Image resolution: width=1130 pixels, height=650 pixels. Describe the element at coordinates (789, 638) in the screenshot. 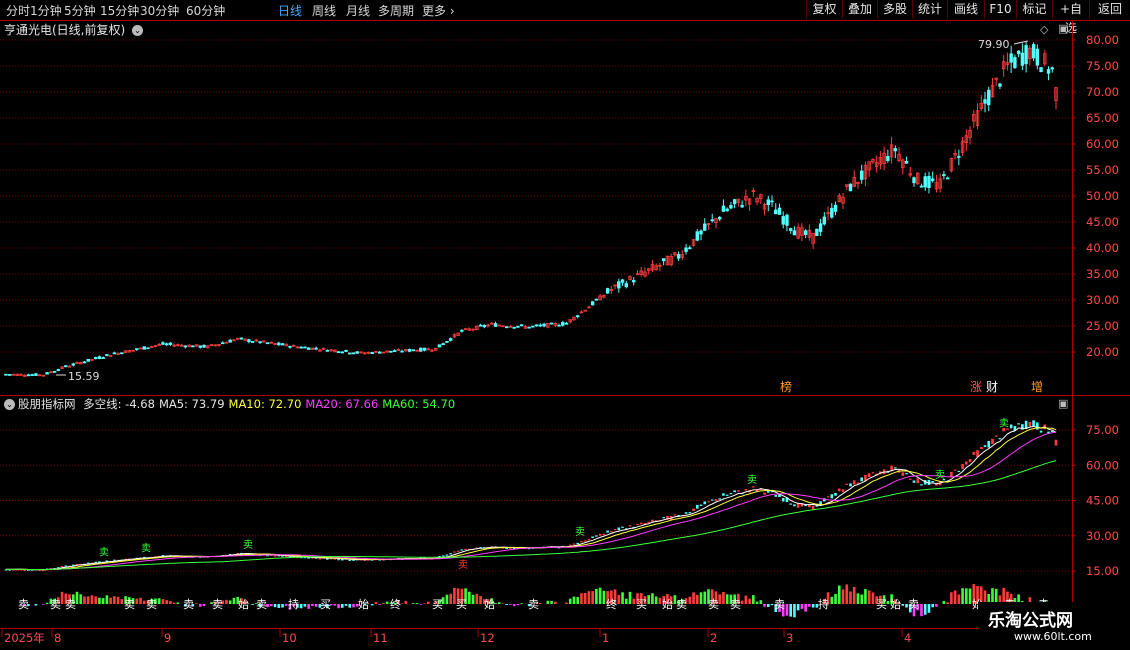

I see `date-tick-label: 3` at that location.